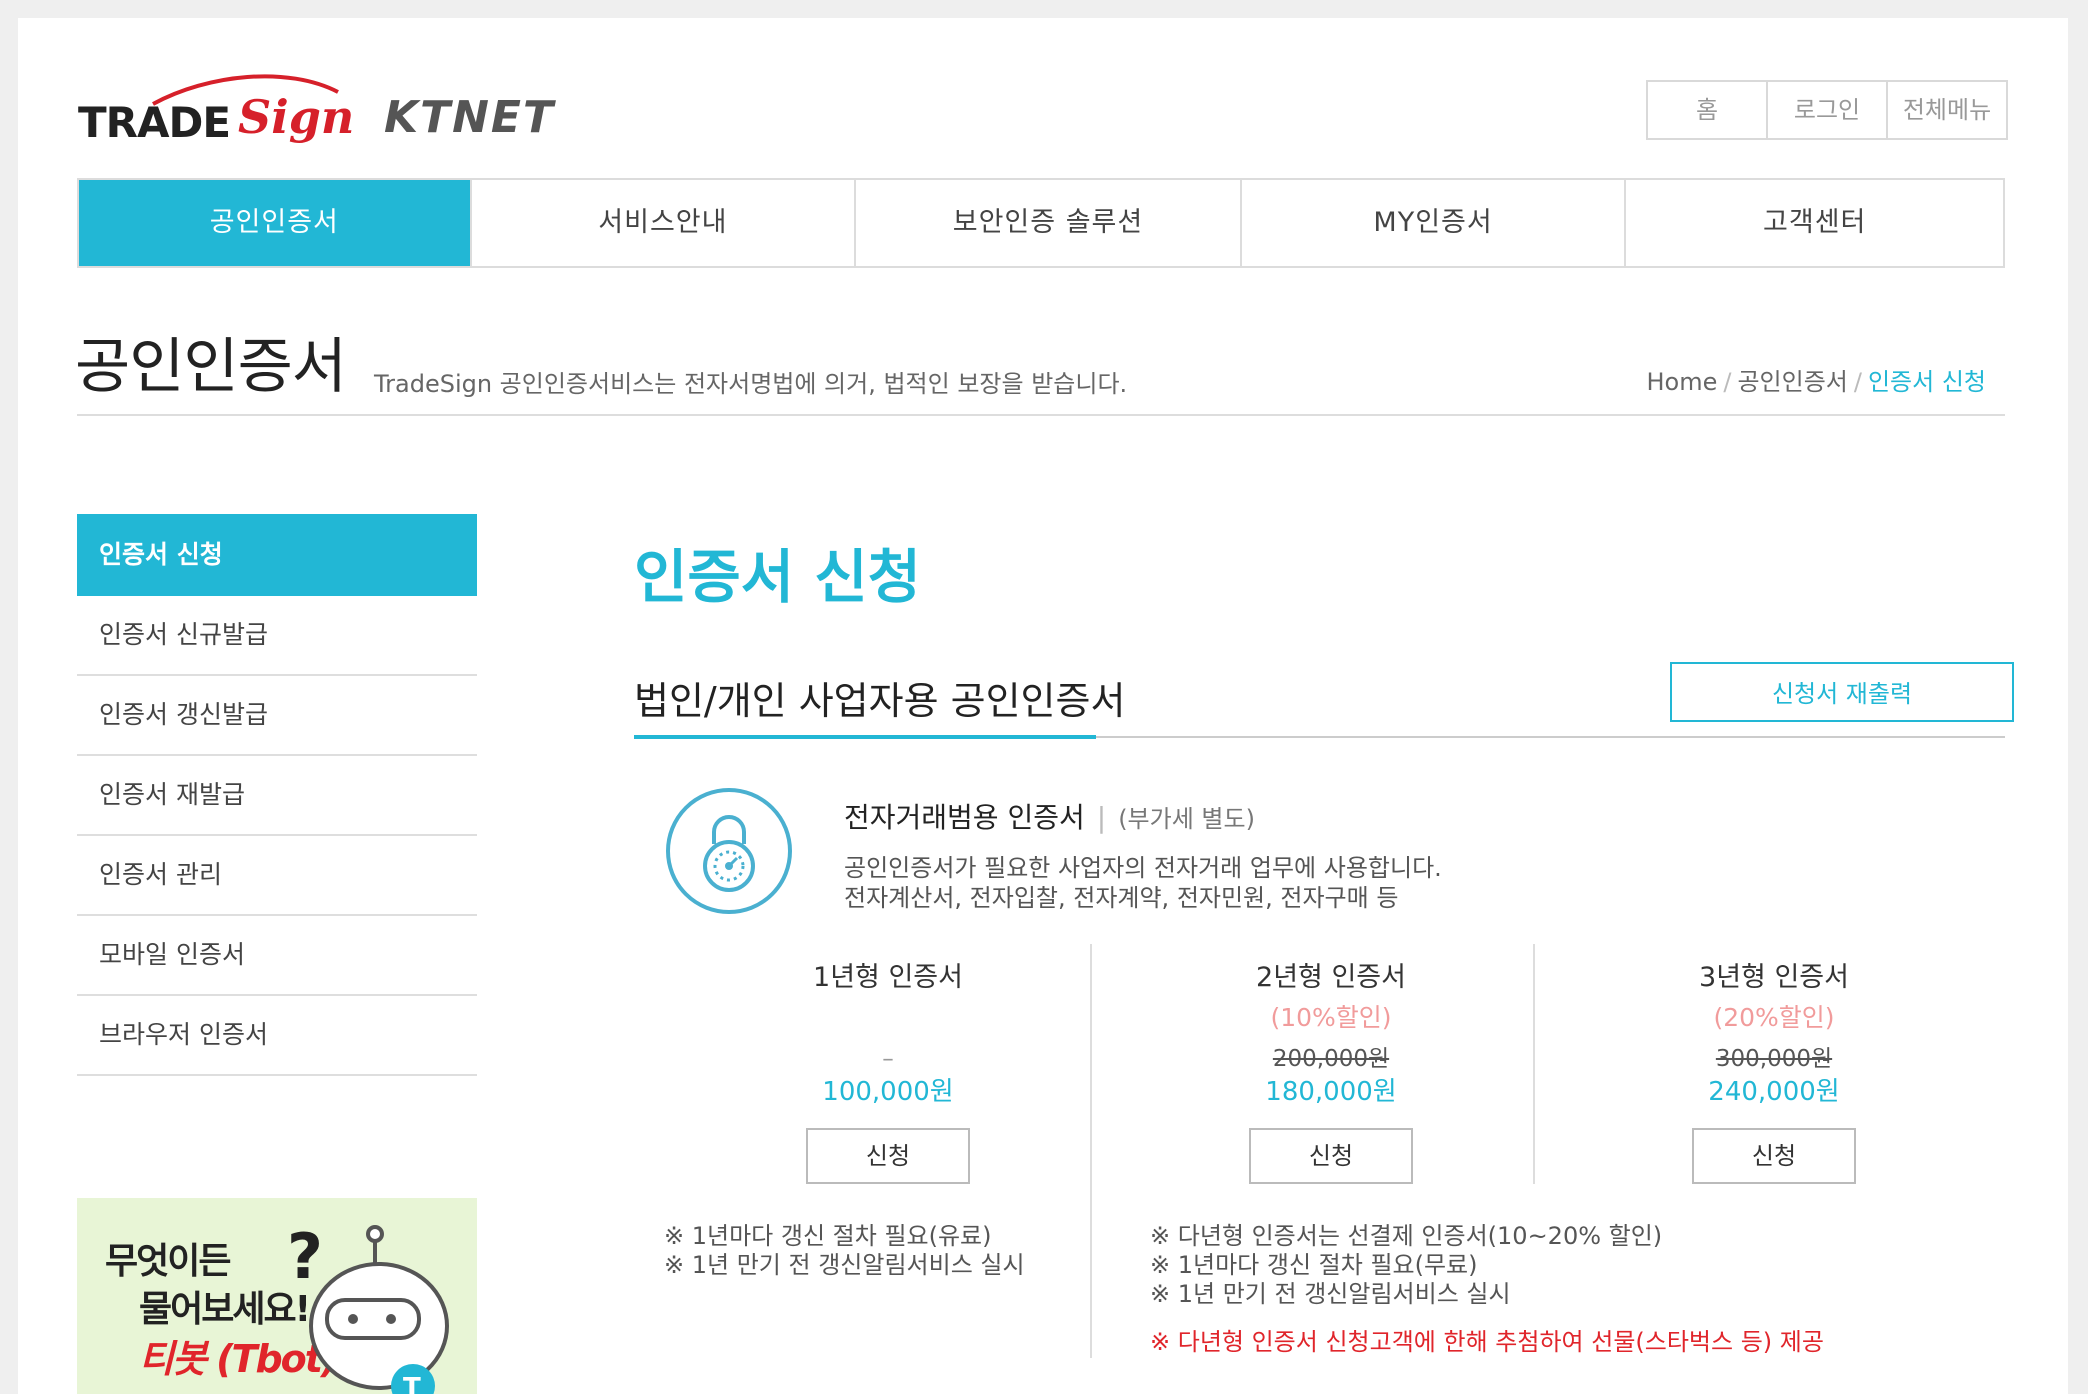 This screenshot has width=2088, height=1394. I want to click on plan-original-price: 200,000원, so click(1331, 1059).